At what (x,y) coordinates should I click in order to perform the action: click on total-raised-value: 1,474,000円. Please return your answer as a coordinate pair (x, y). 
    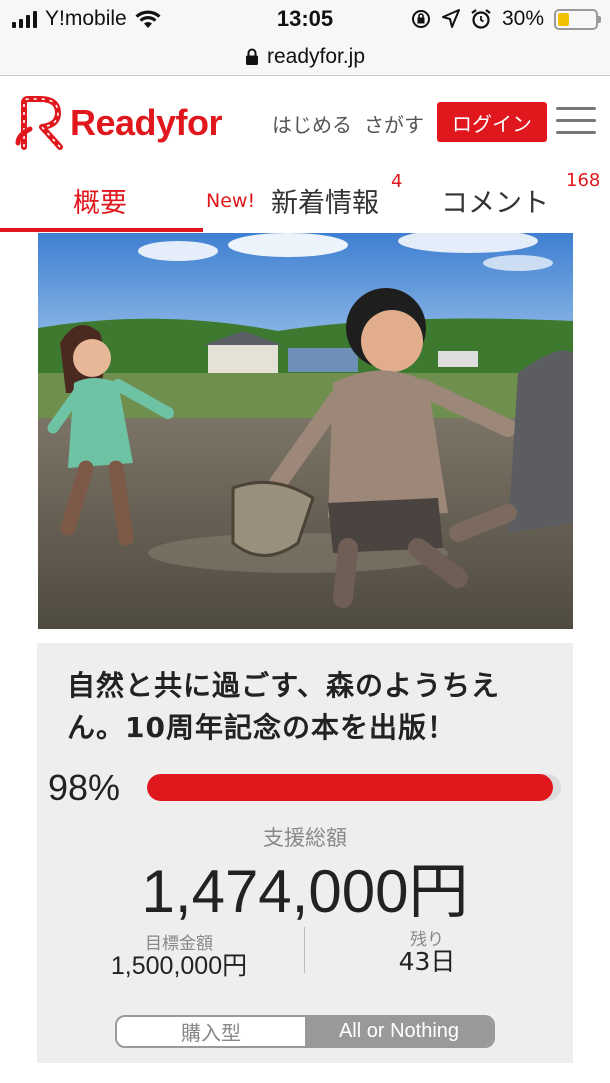
    Looking at the image, I should click on (305, 891).